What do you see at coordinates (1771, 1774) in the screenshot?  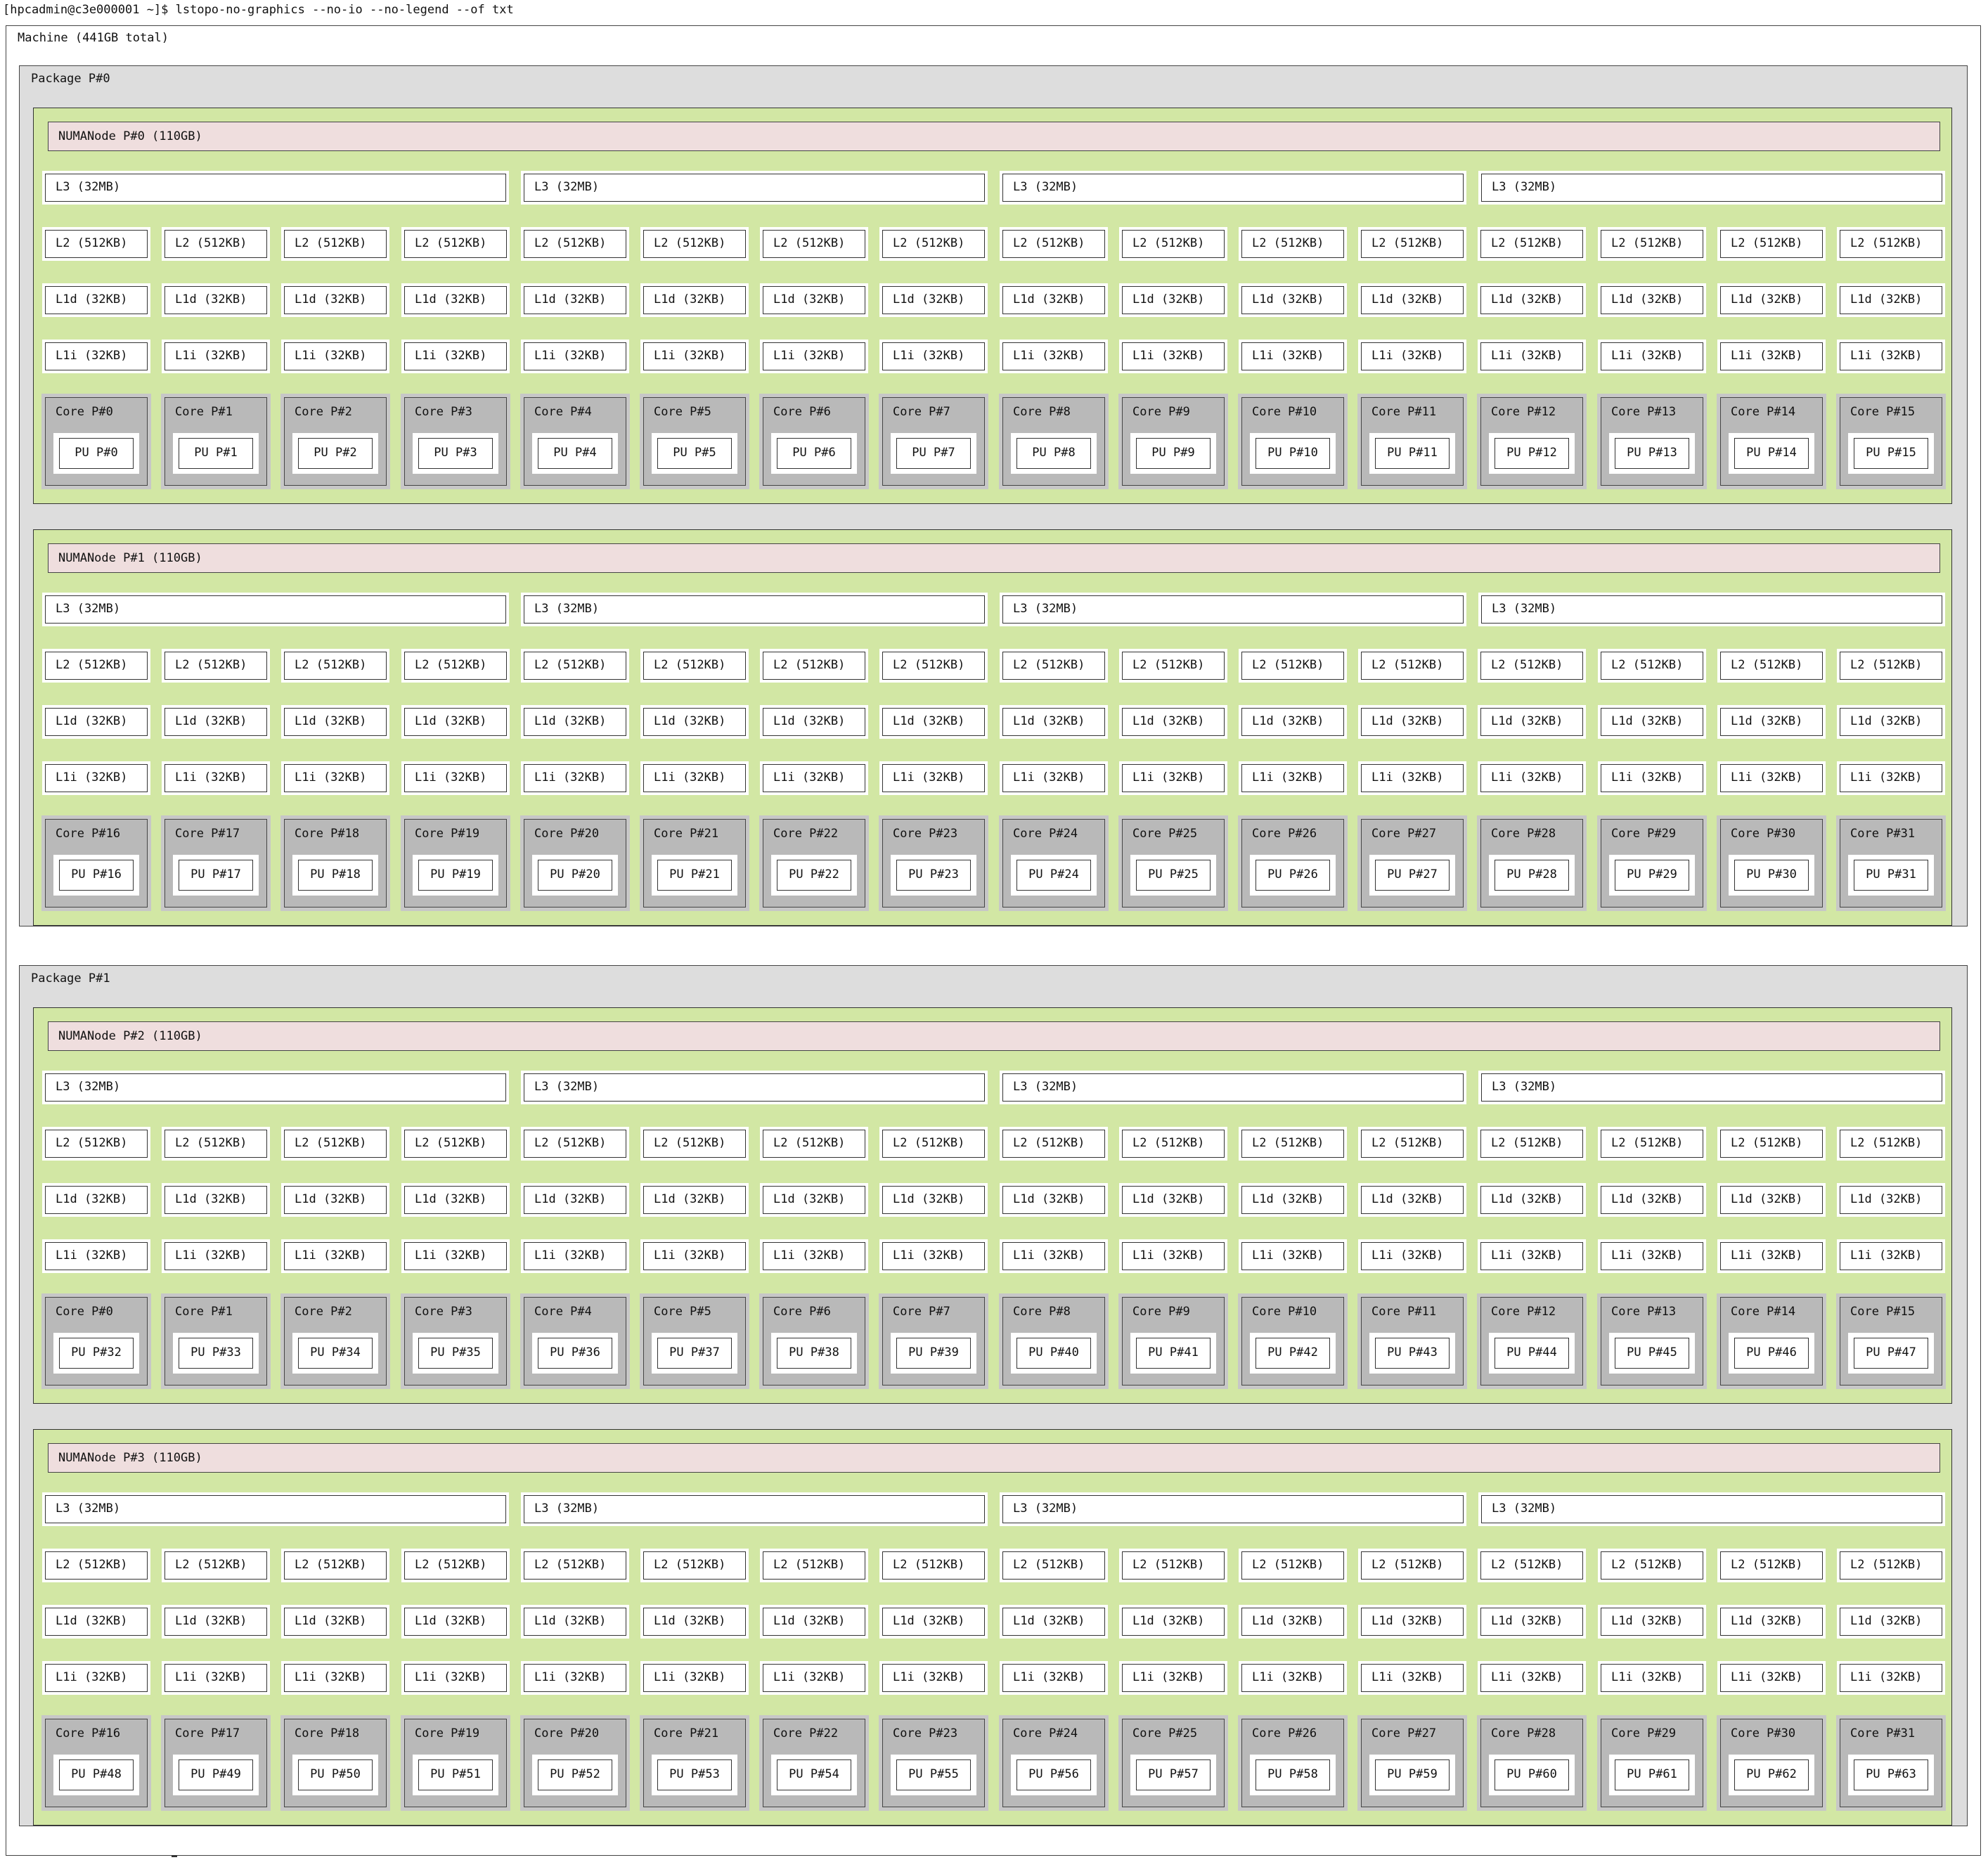 I see `pu-box: PU P#62` at bounding box center [1771, 1774].